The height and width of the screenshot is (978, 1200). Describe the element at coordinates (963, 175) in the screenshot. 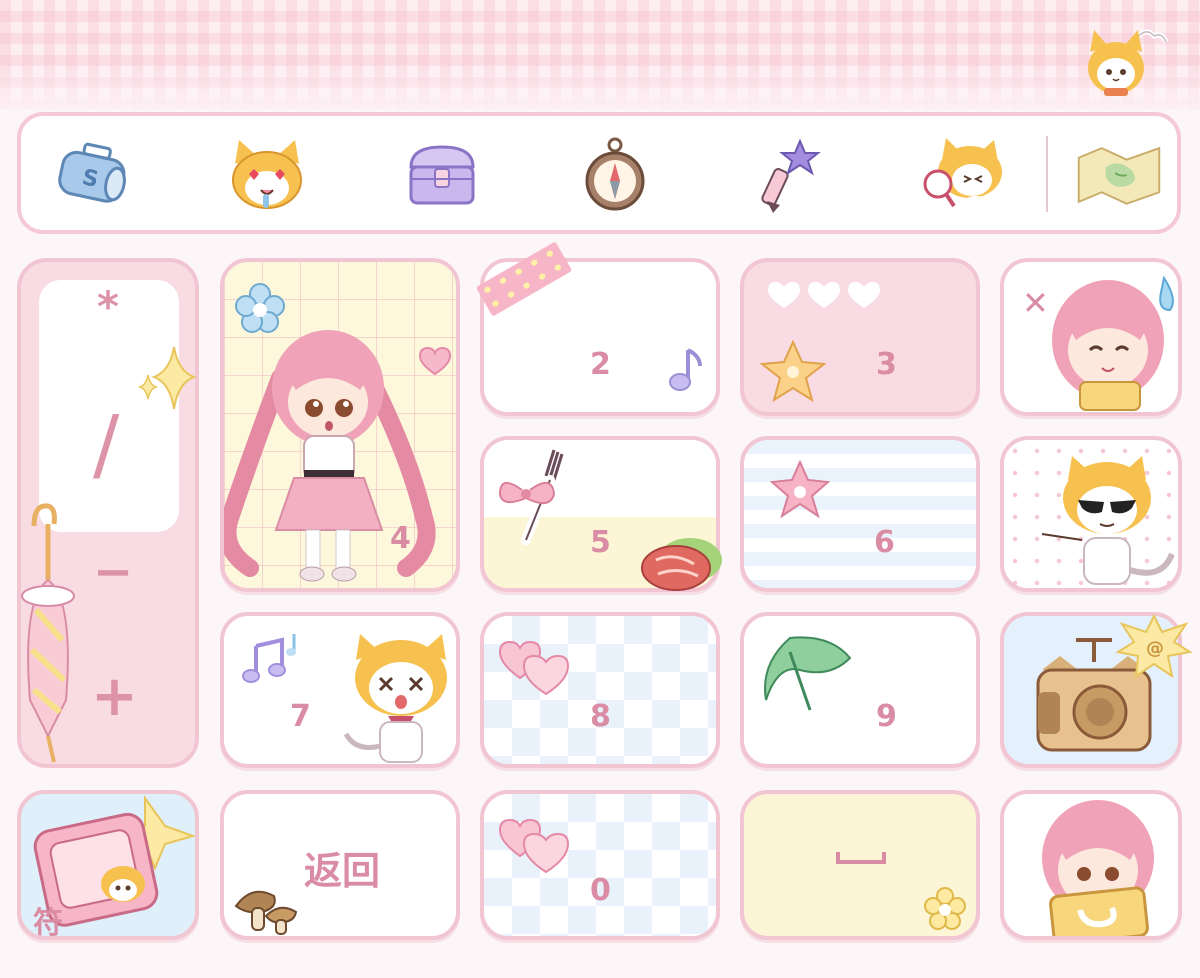

I see `detective-cat-icon` at that location.